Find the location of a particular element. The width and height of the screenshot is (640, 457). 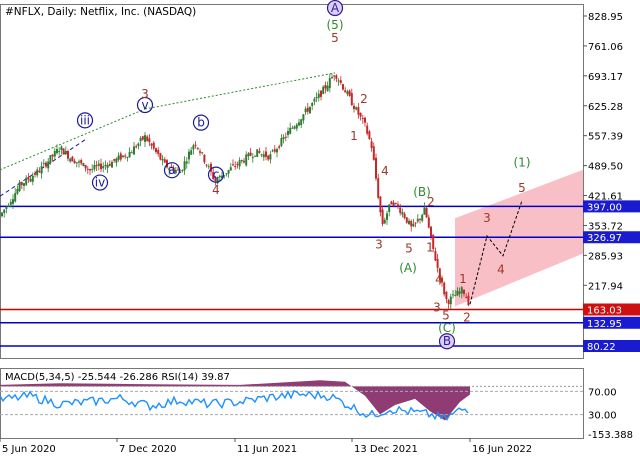

wave-label: c is located at coordinates (216, 175).